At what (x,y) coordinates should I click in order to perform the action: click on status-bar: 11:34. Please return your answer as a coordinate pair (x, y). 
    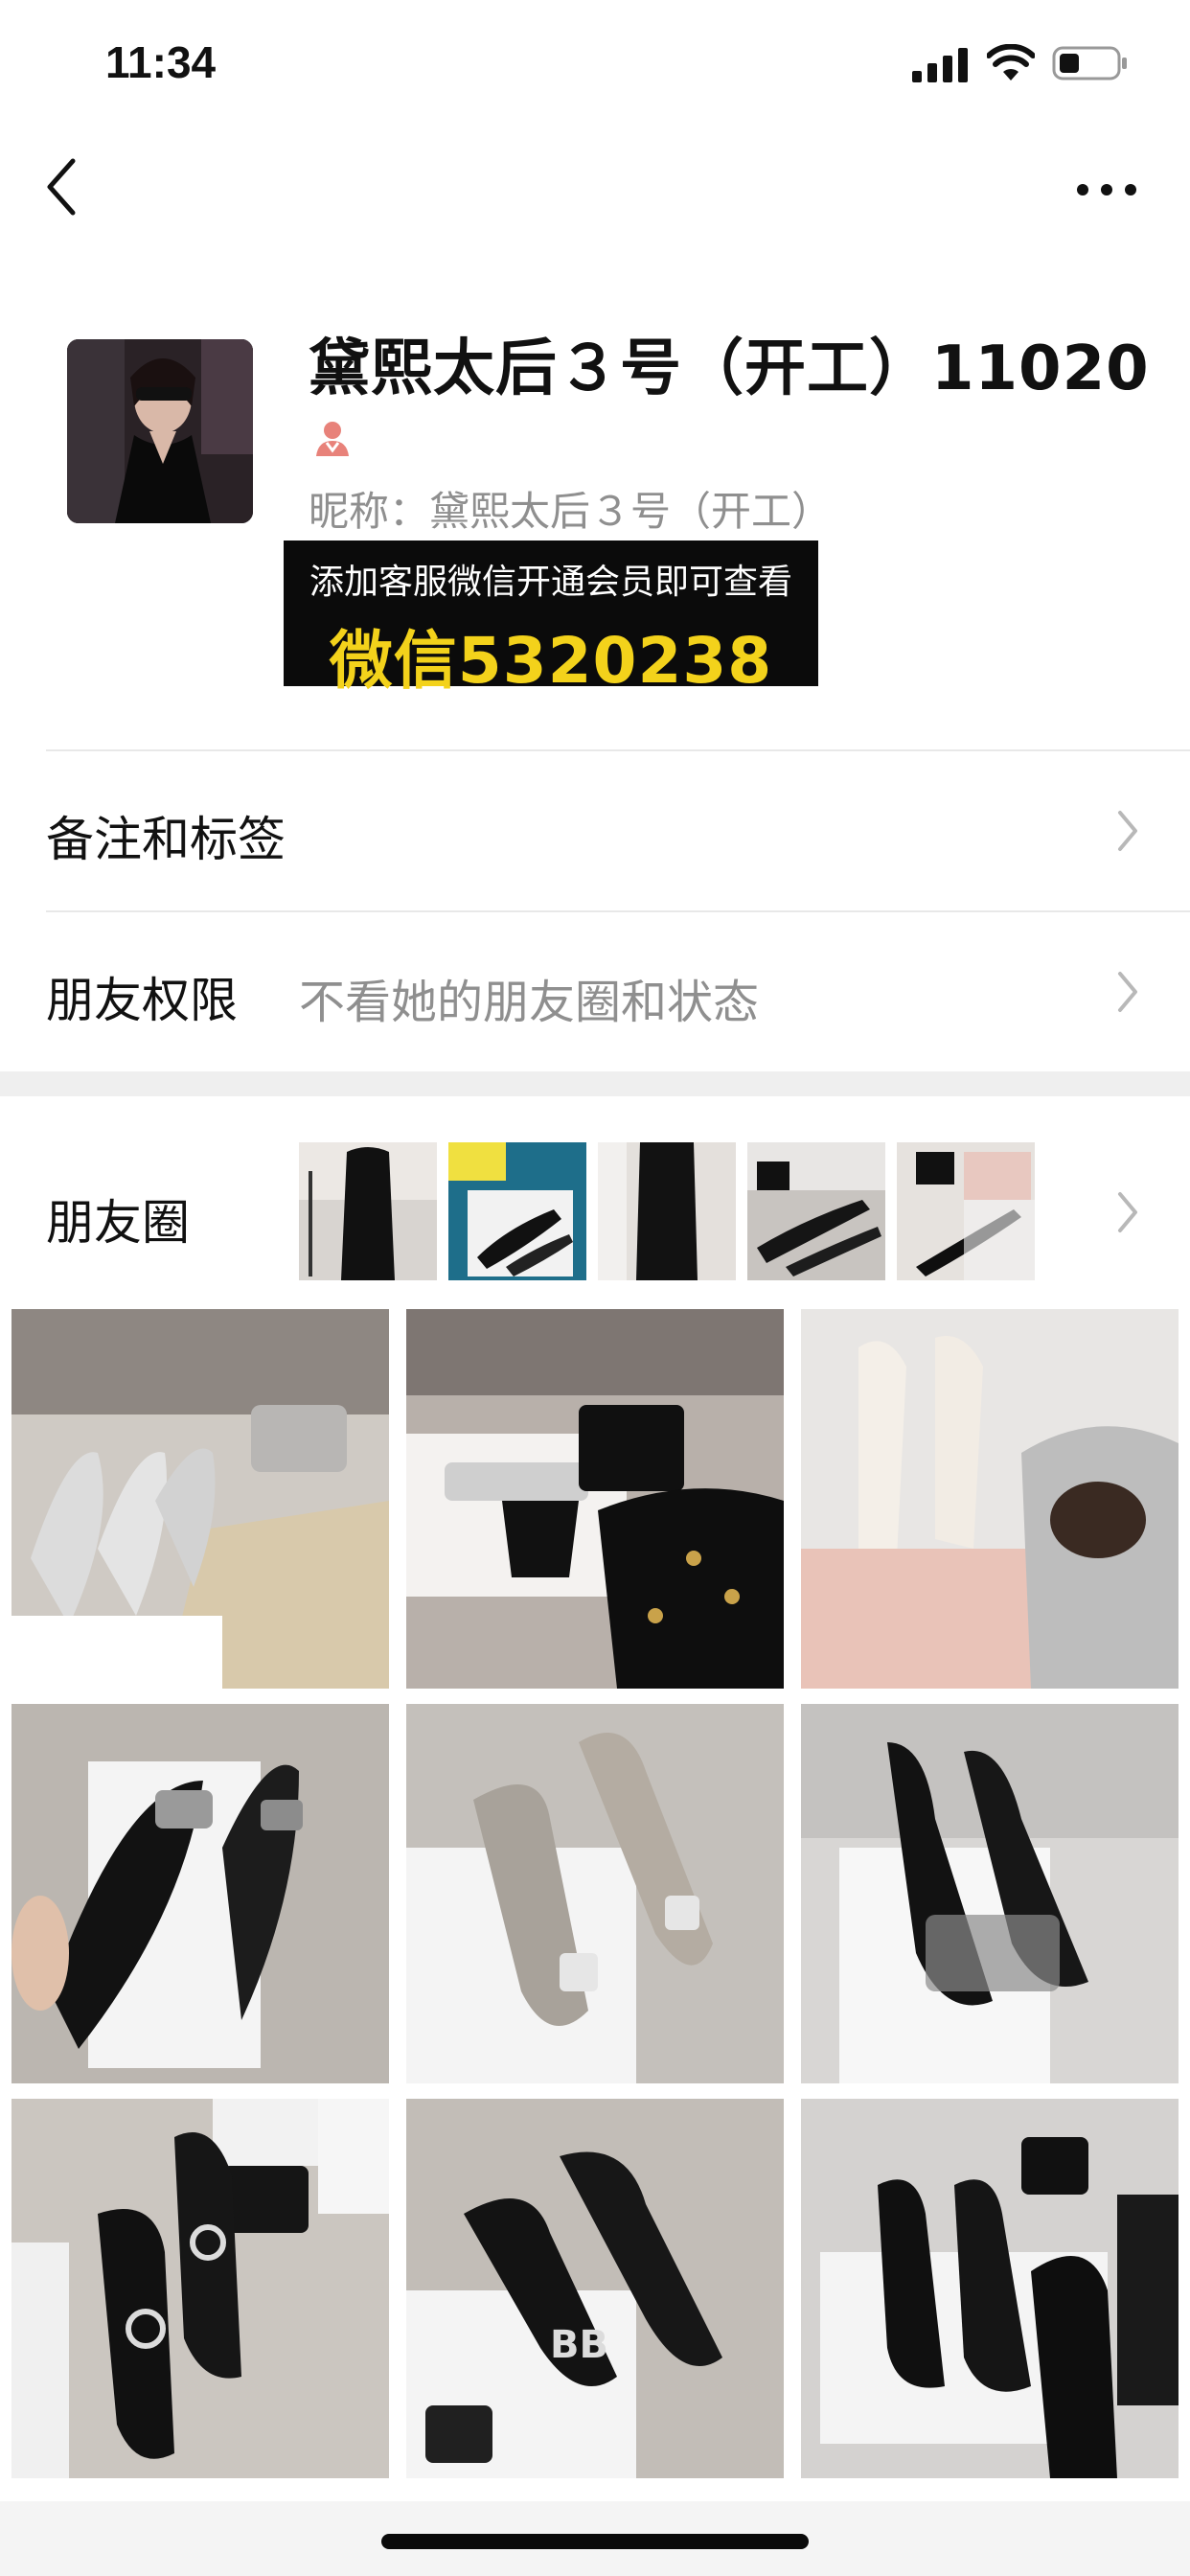
    Looking at the image, I should click on (595, 63).